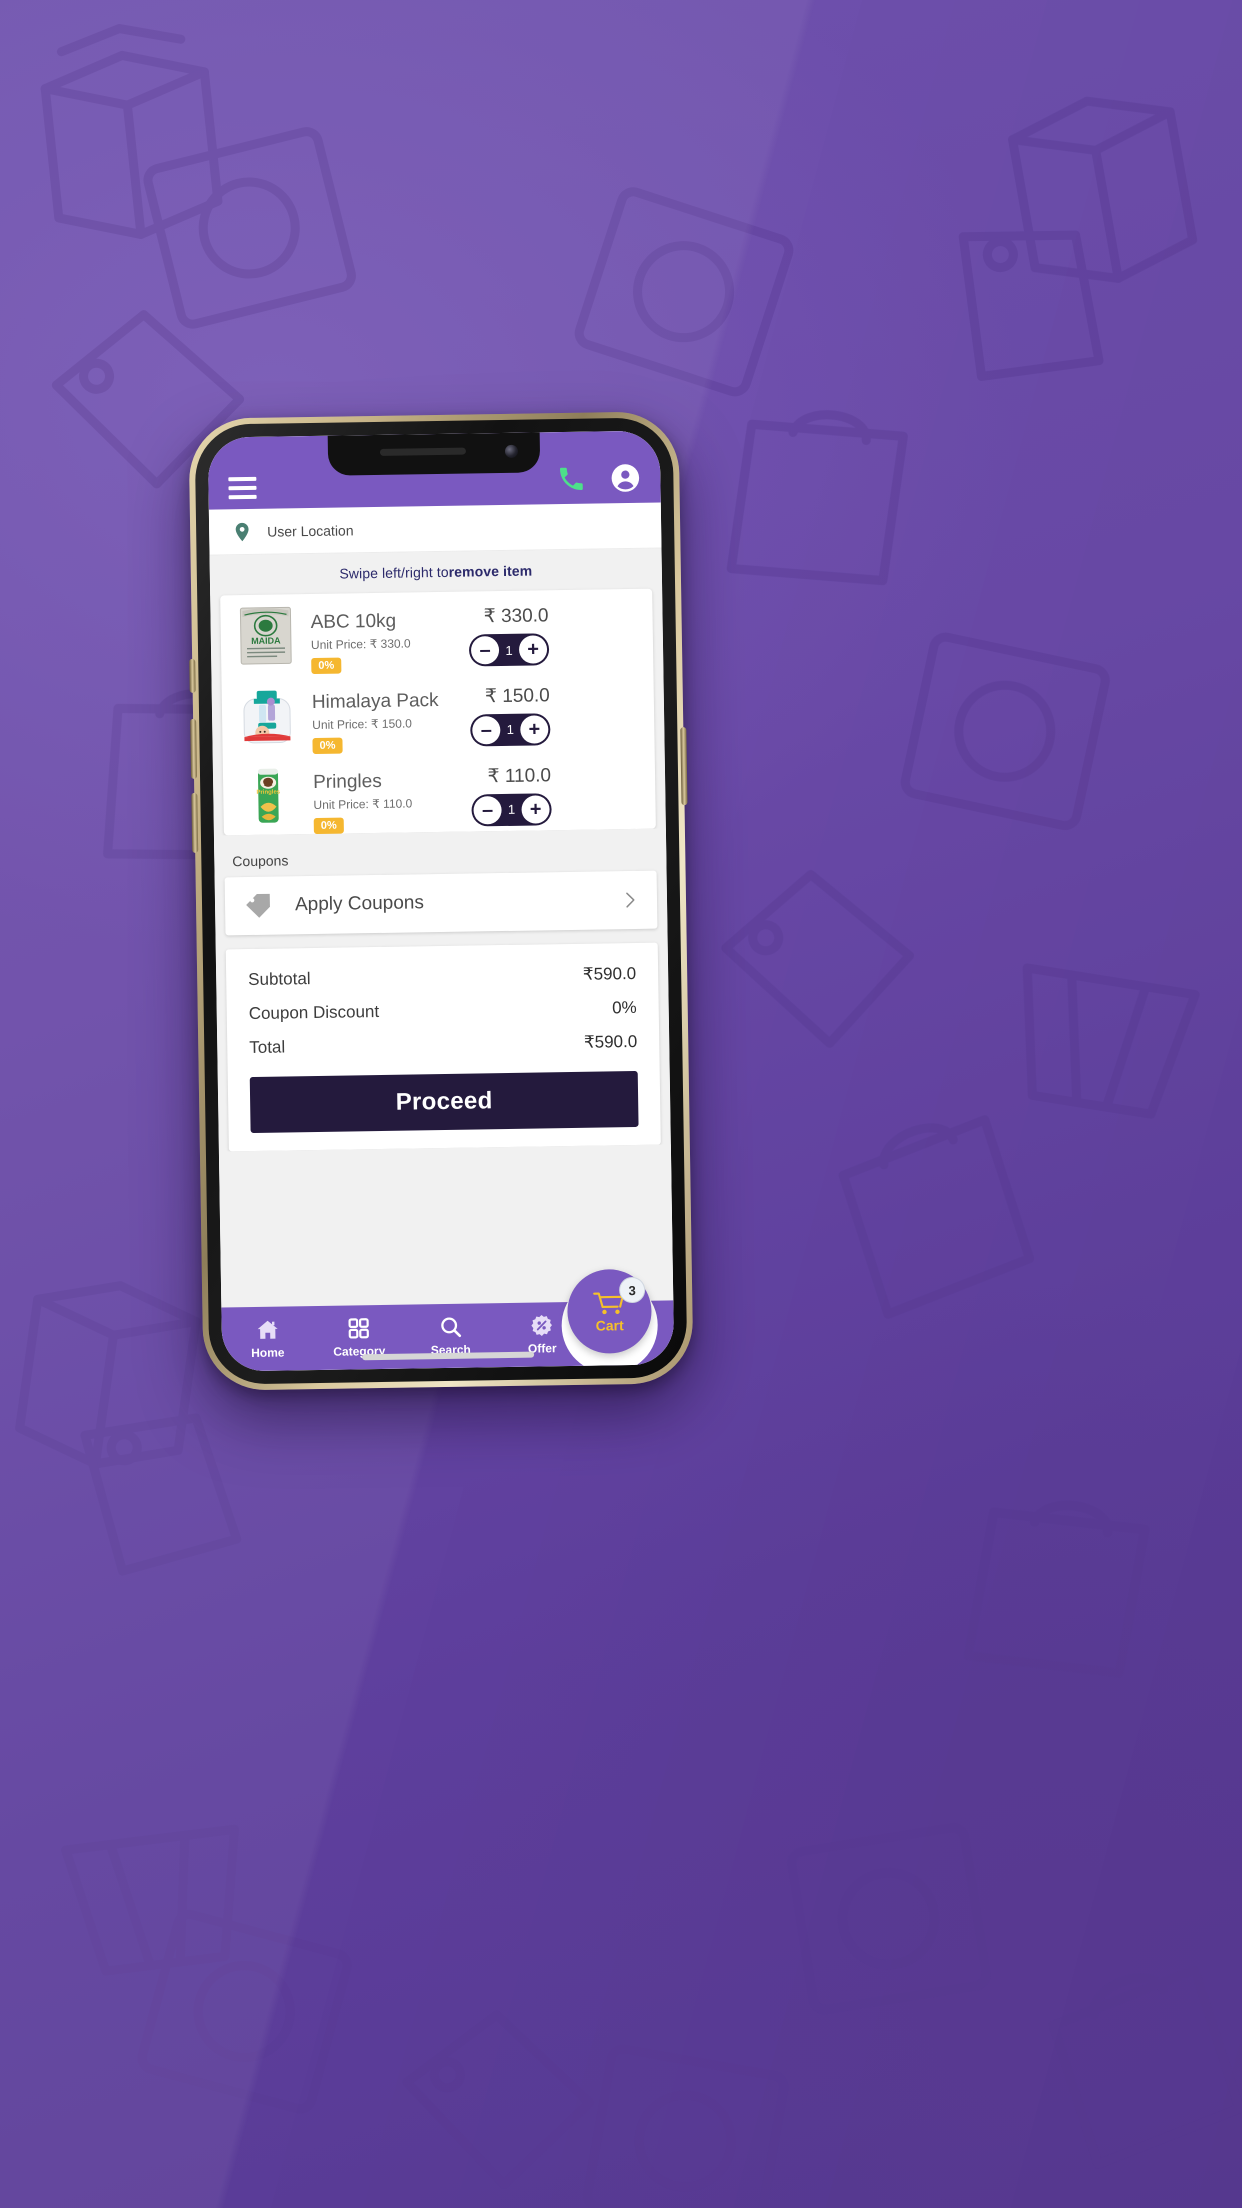  Describe the element at coordinates (347, 781) in the screenshot. I see `cart-item-name: Pringles` at that location.